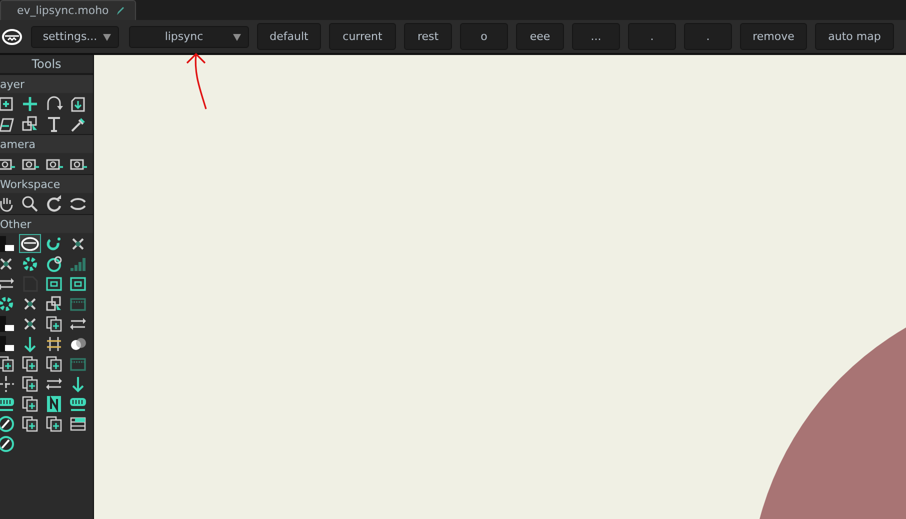 The image size is (906, 519). I want to click on preset-dropdown: lipsync, so click(189, 37).